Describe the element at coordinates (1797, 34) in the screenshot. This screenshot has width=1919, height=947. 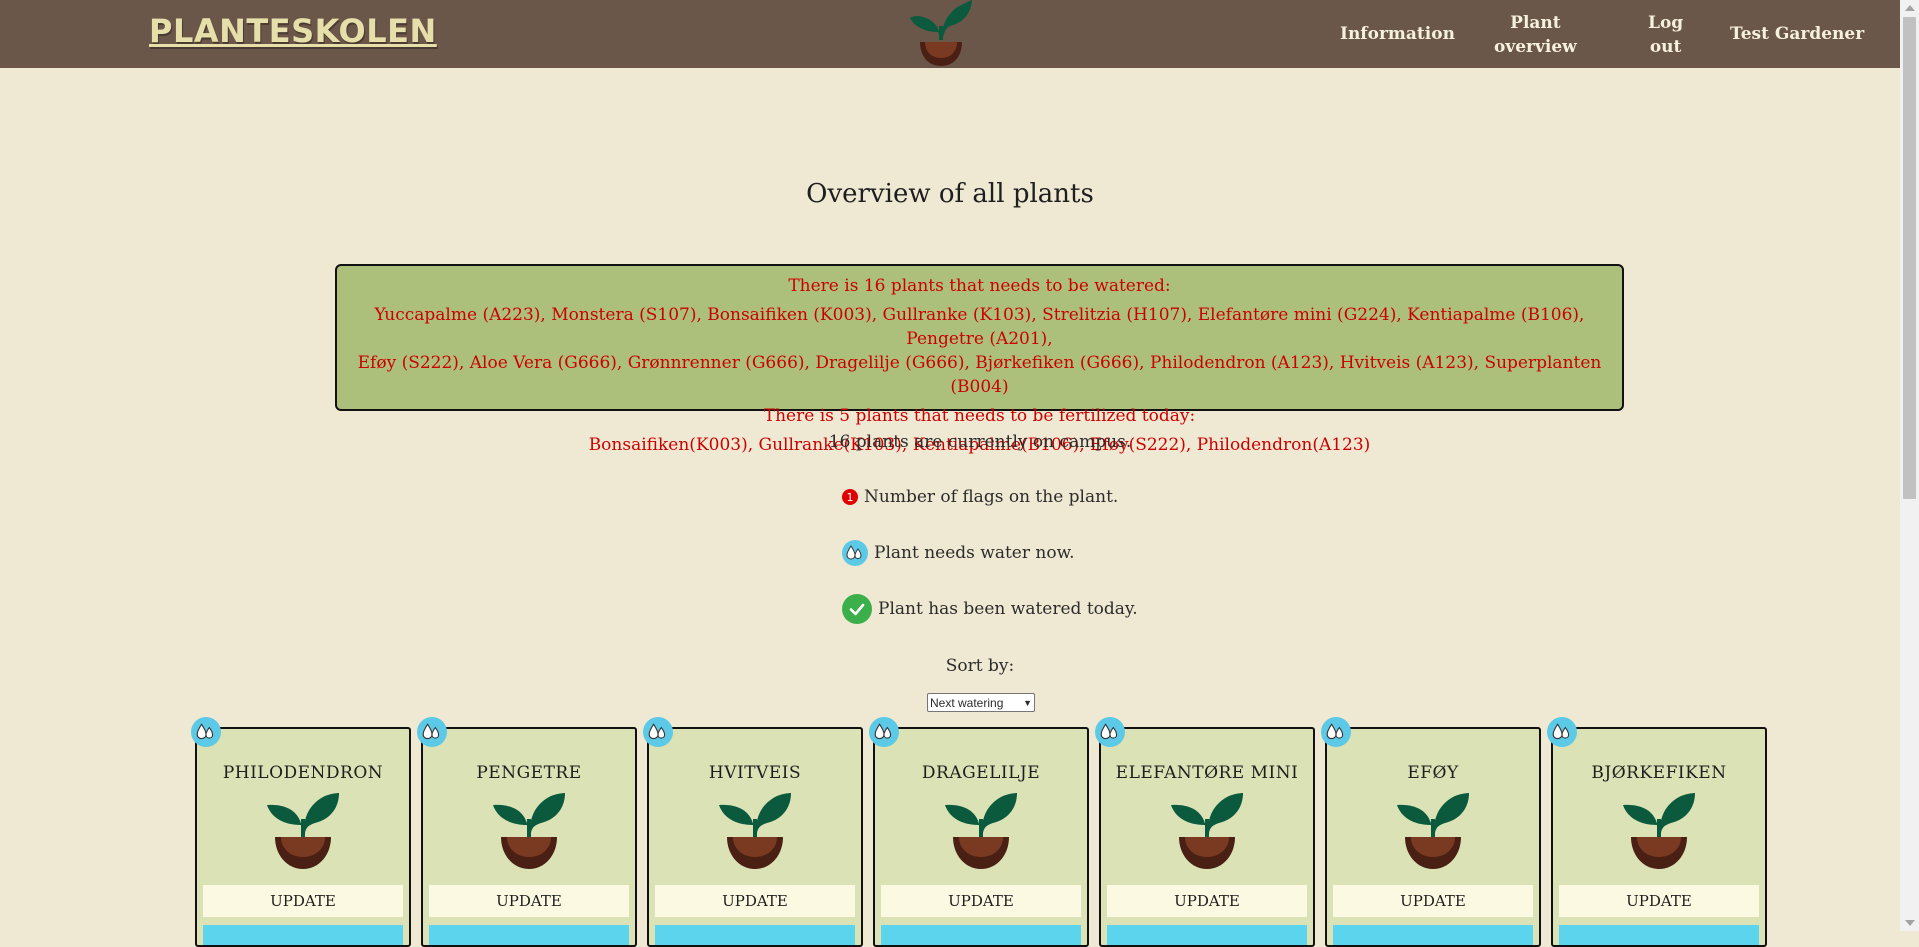
I see `nav-user: Test Gardener` at that location.